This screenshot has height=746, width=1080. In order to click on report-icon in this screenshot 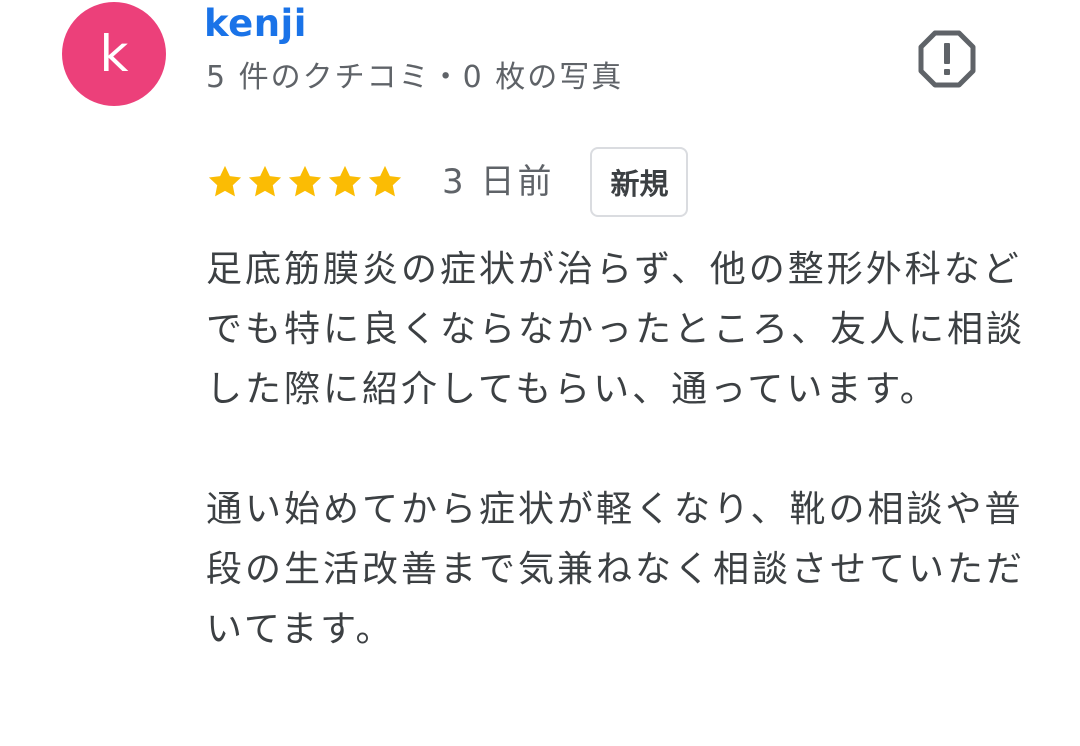, I will do `click(947, 59)`.